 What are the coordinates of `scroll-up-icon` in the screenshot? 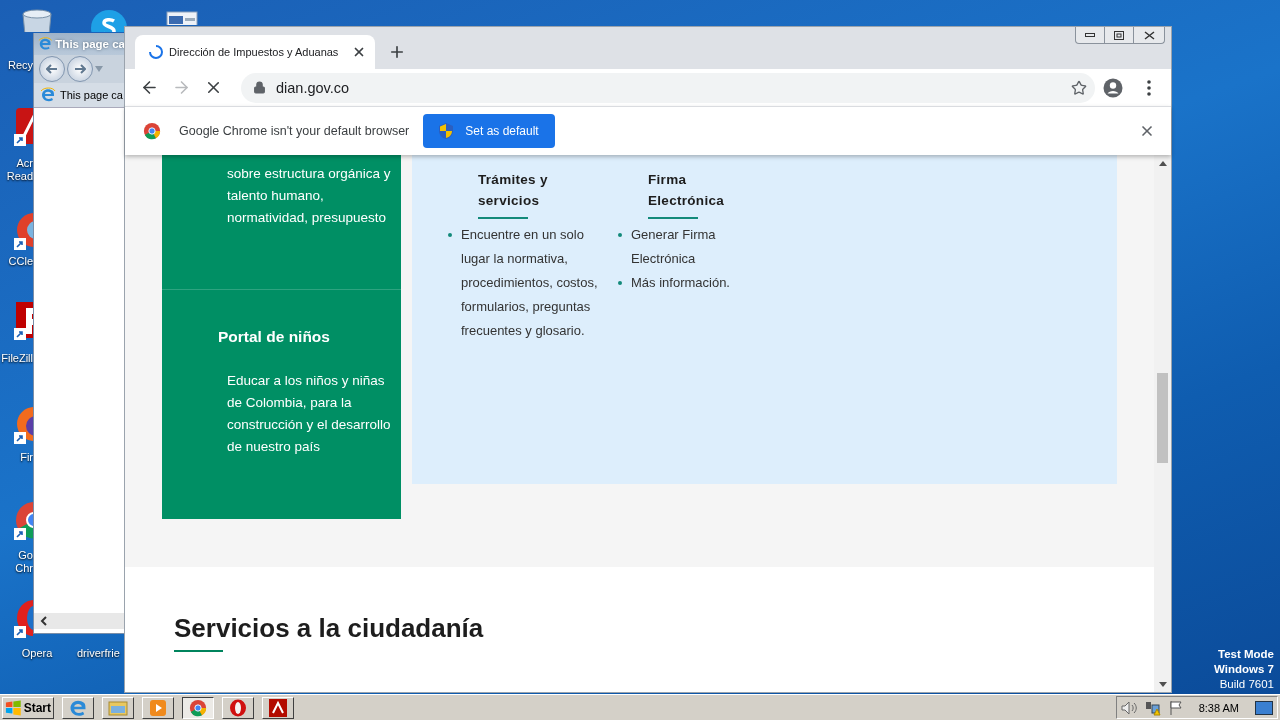 It's located at (1162, 163).